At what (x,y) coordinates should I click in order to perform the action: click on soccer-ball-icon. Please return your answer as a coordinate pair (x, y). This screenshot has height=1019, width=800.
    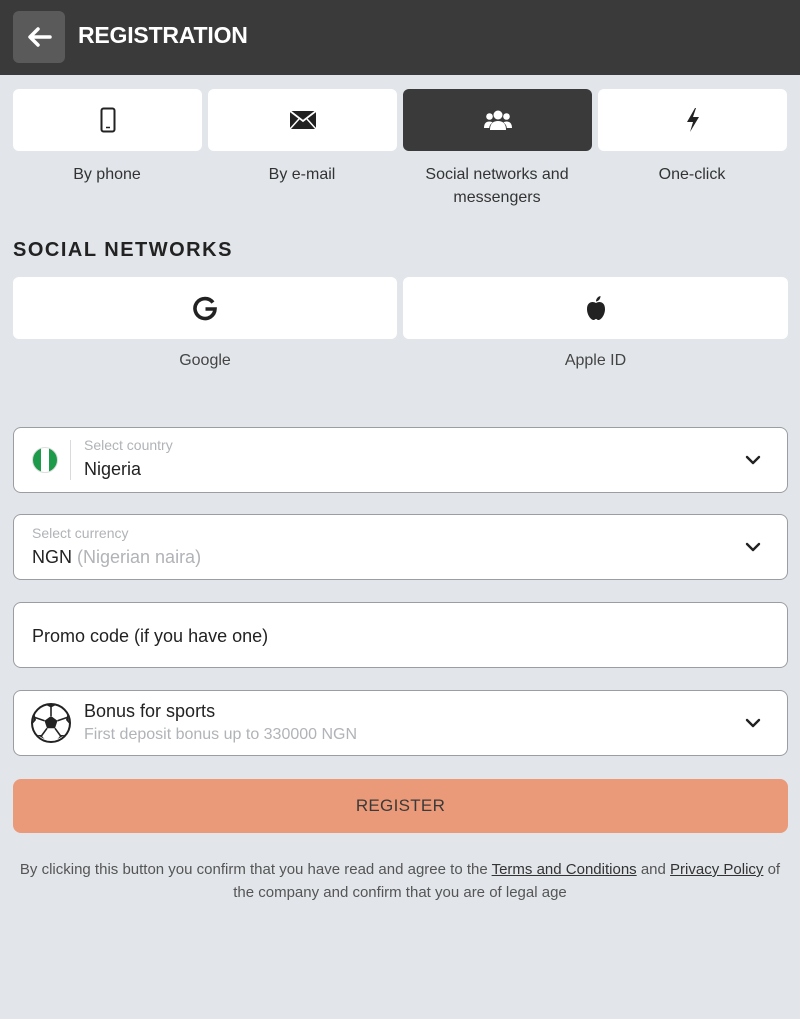
    Looking at the image, I should click on (51, 723).